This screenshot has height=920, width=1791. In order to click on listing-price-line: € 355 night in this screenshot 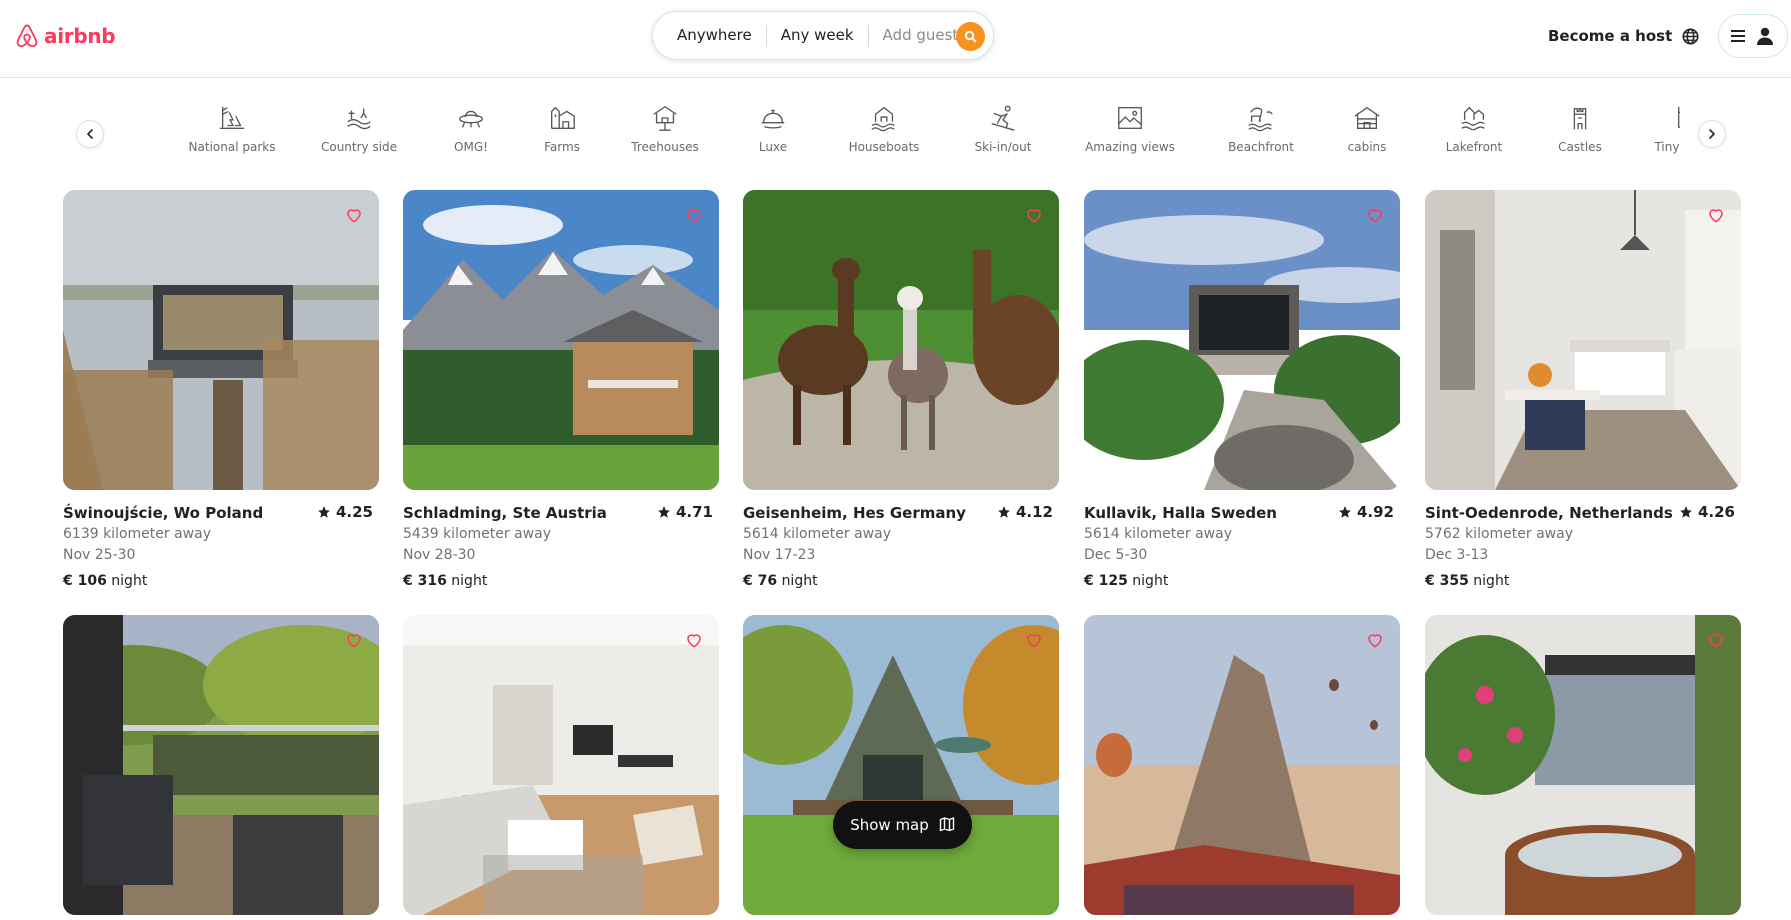, I will do `click(1583, 581)`.